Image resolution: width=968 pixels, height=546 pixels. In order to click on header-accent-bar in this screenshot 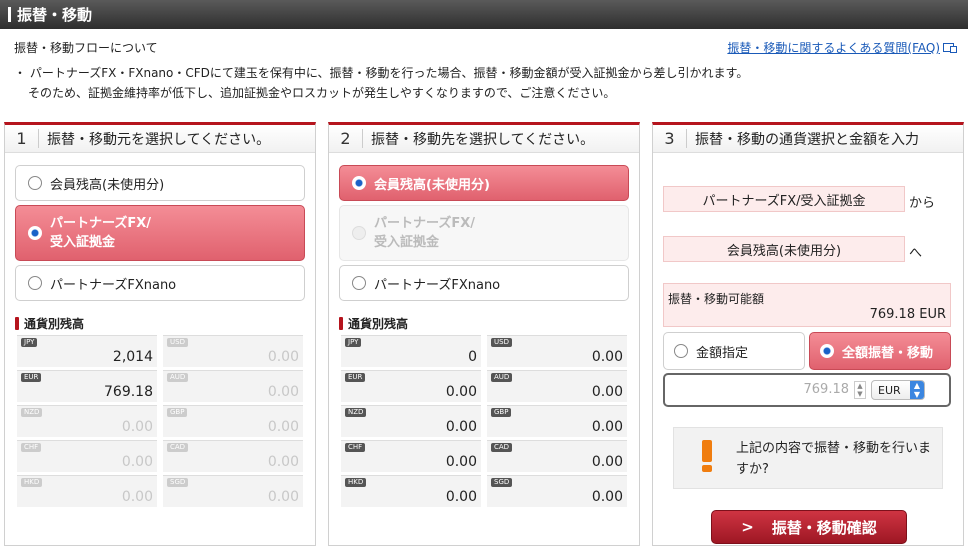, I will do `click(9, 14)`.